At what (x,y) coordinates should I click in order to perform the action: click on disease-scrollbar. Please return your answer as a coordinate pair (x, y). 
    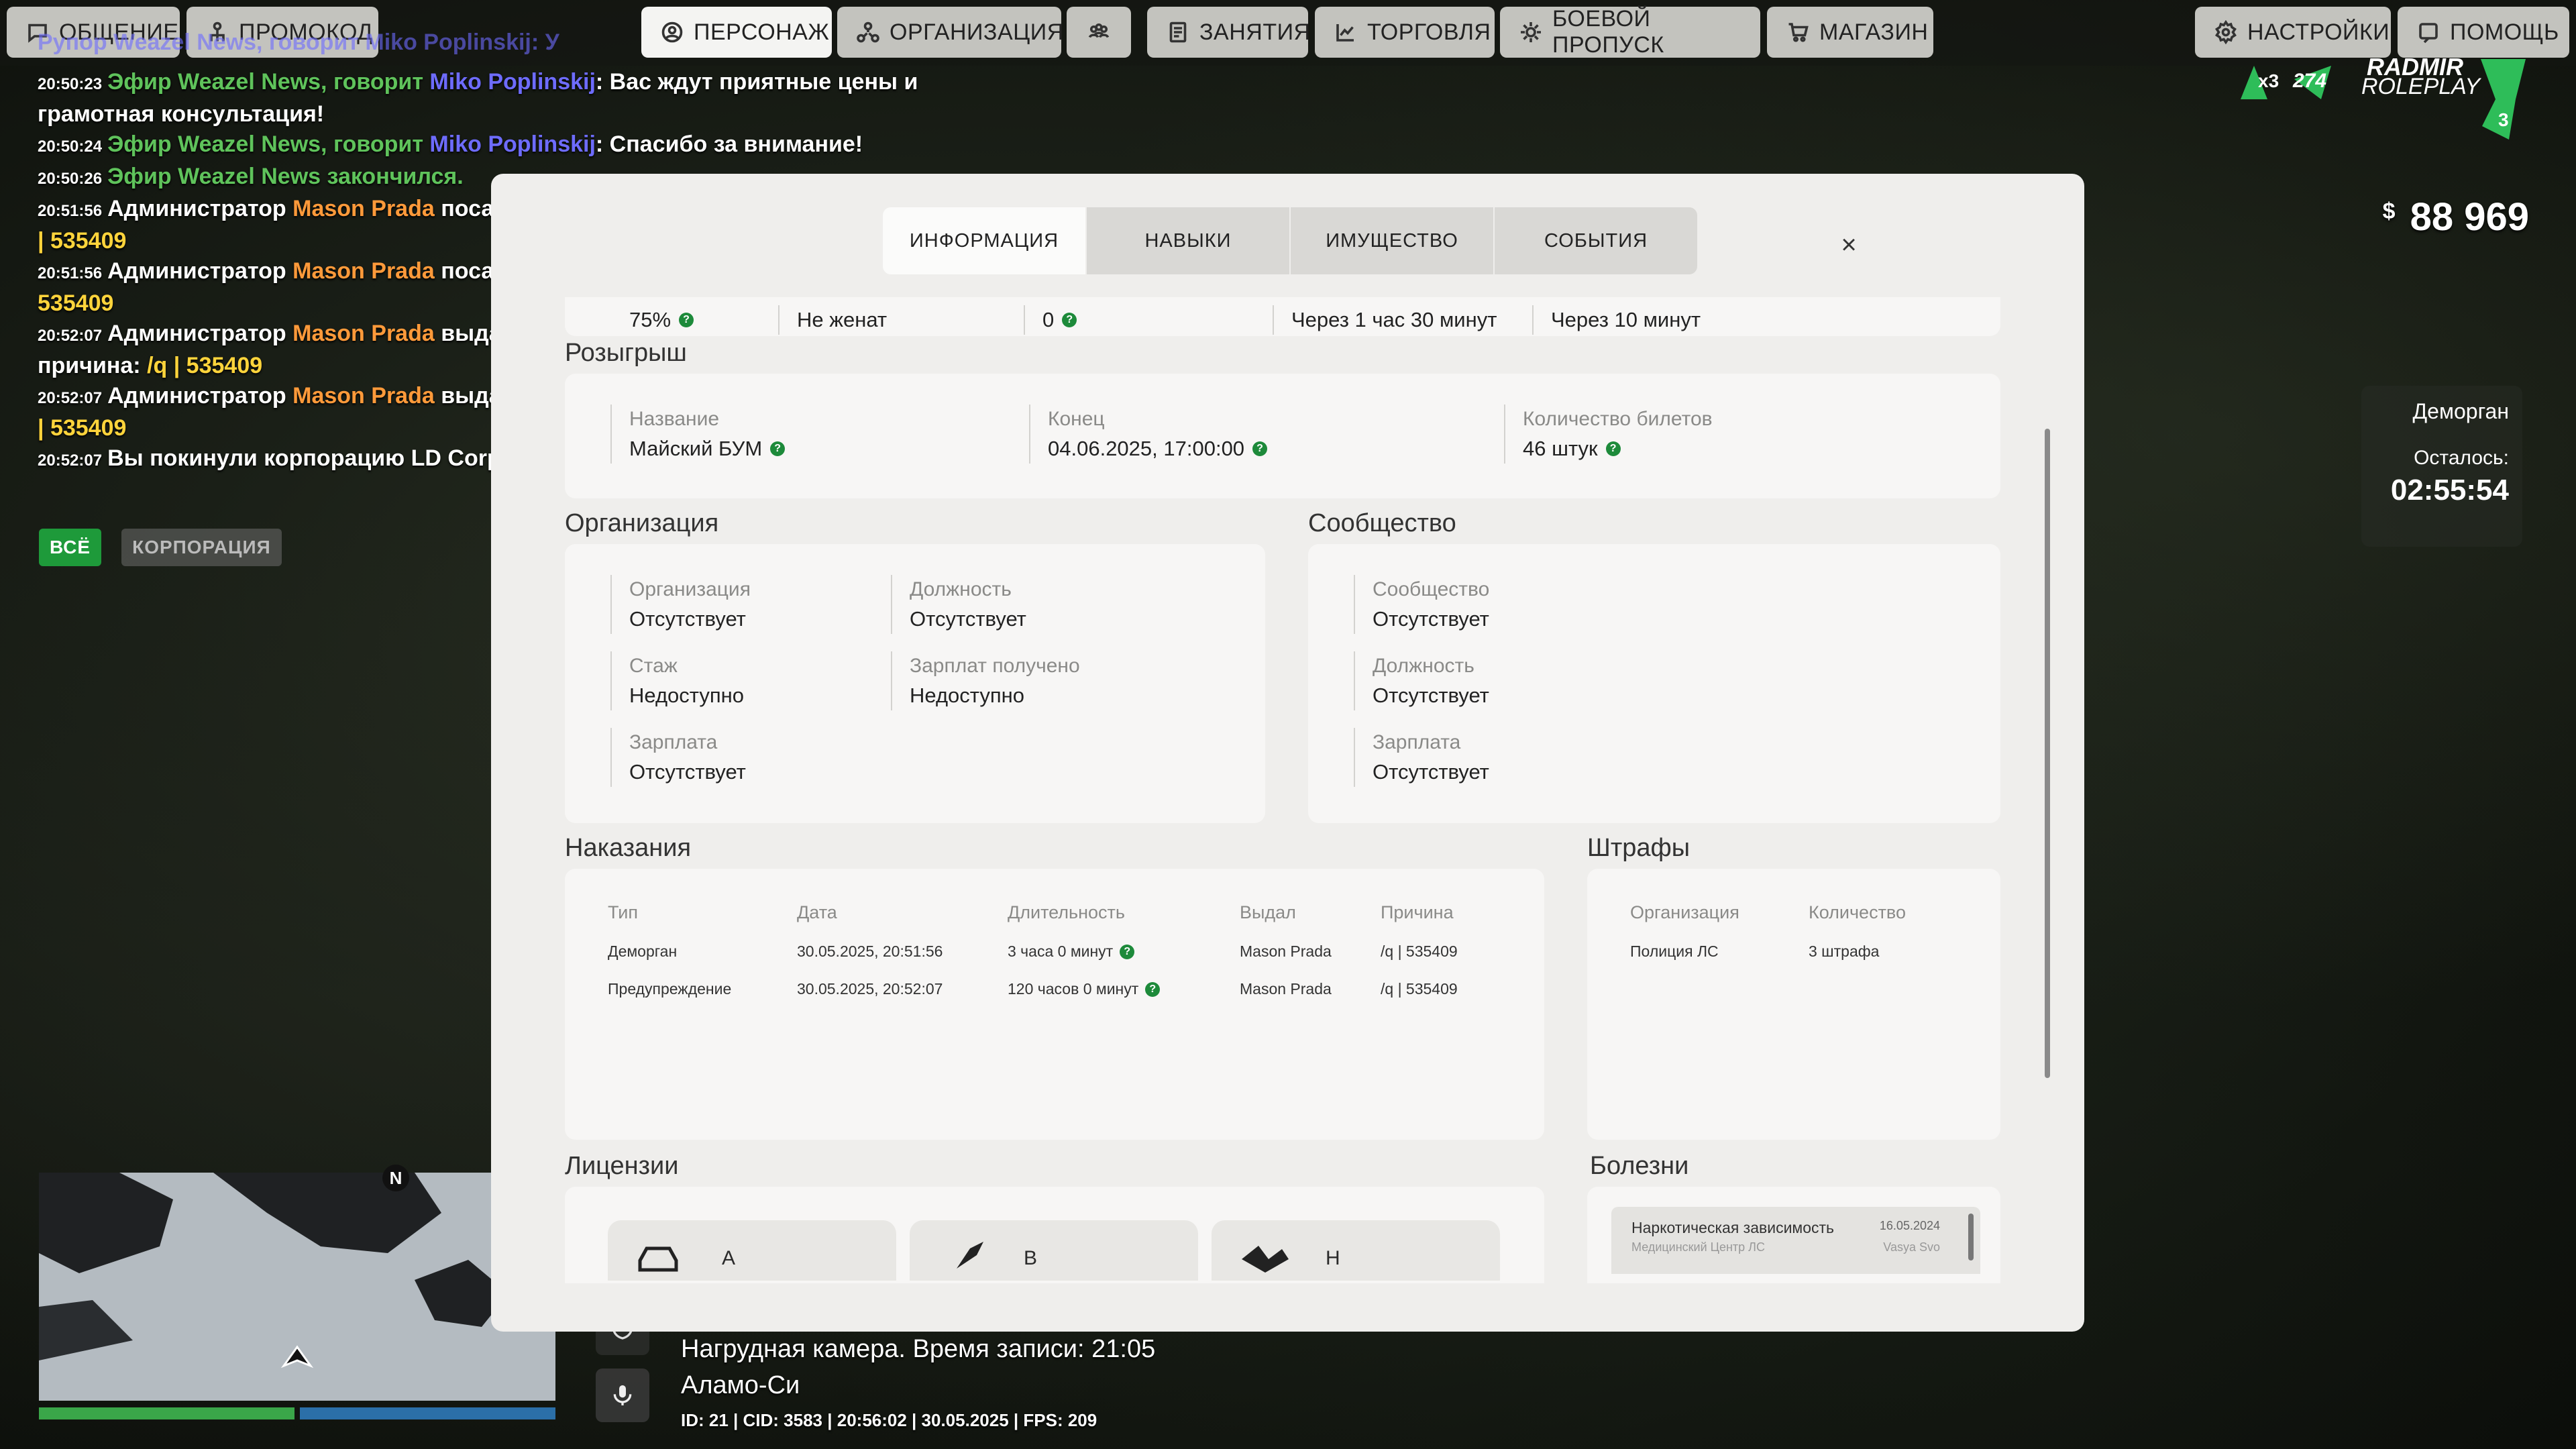
    Looking at the image, I should click on (1971, 1237).